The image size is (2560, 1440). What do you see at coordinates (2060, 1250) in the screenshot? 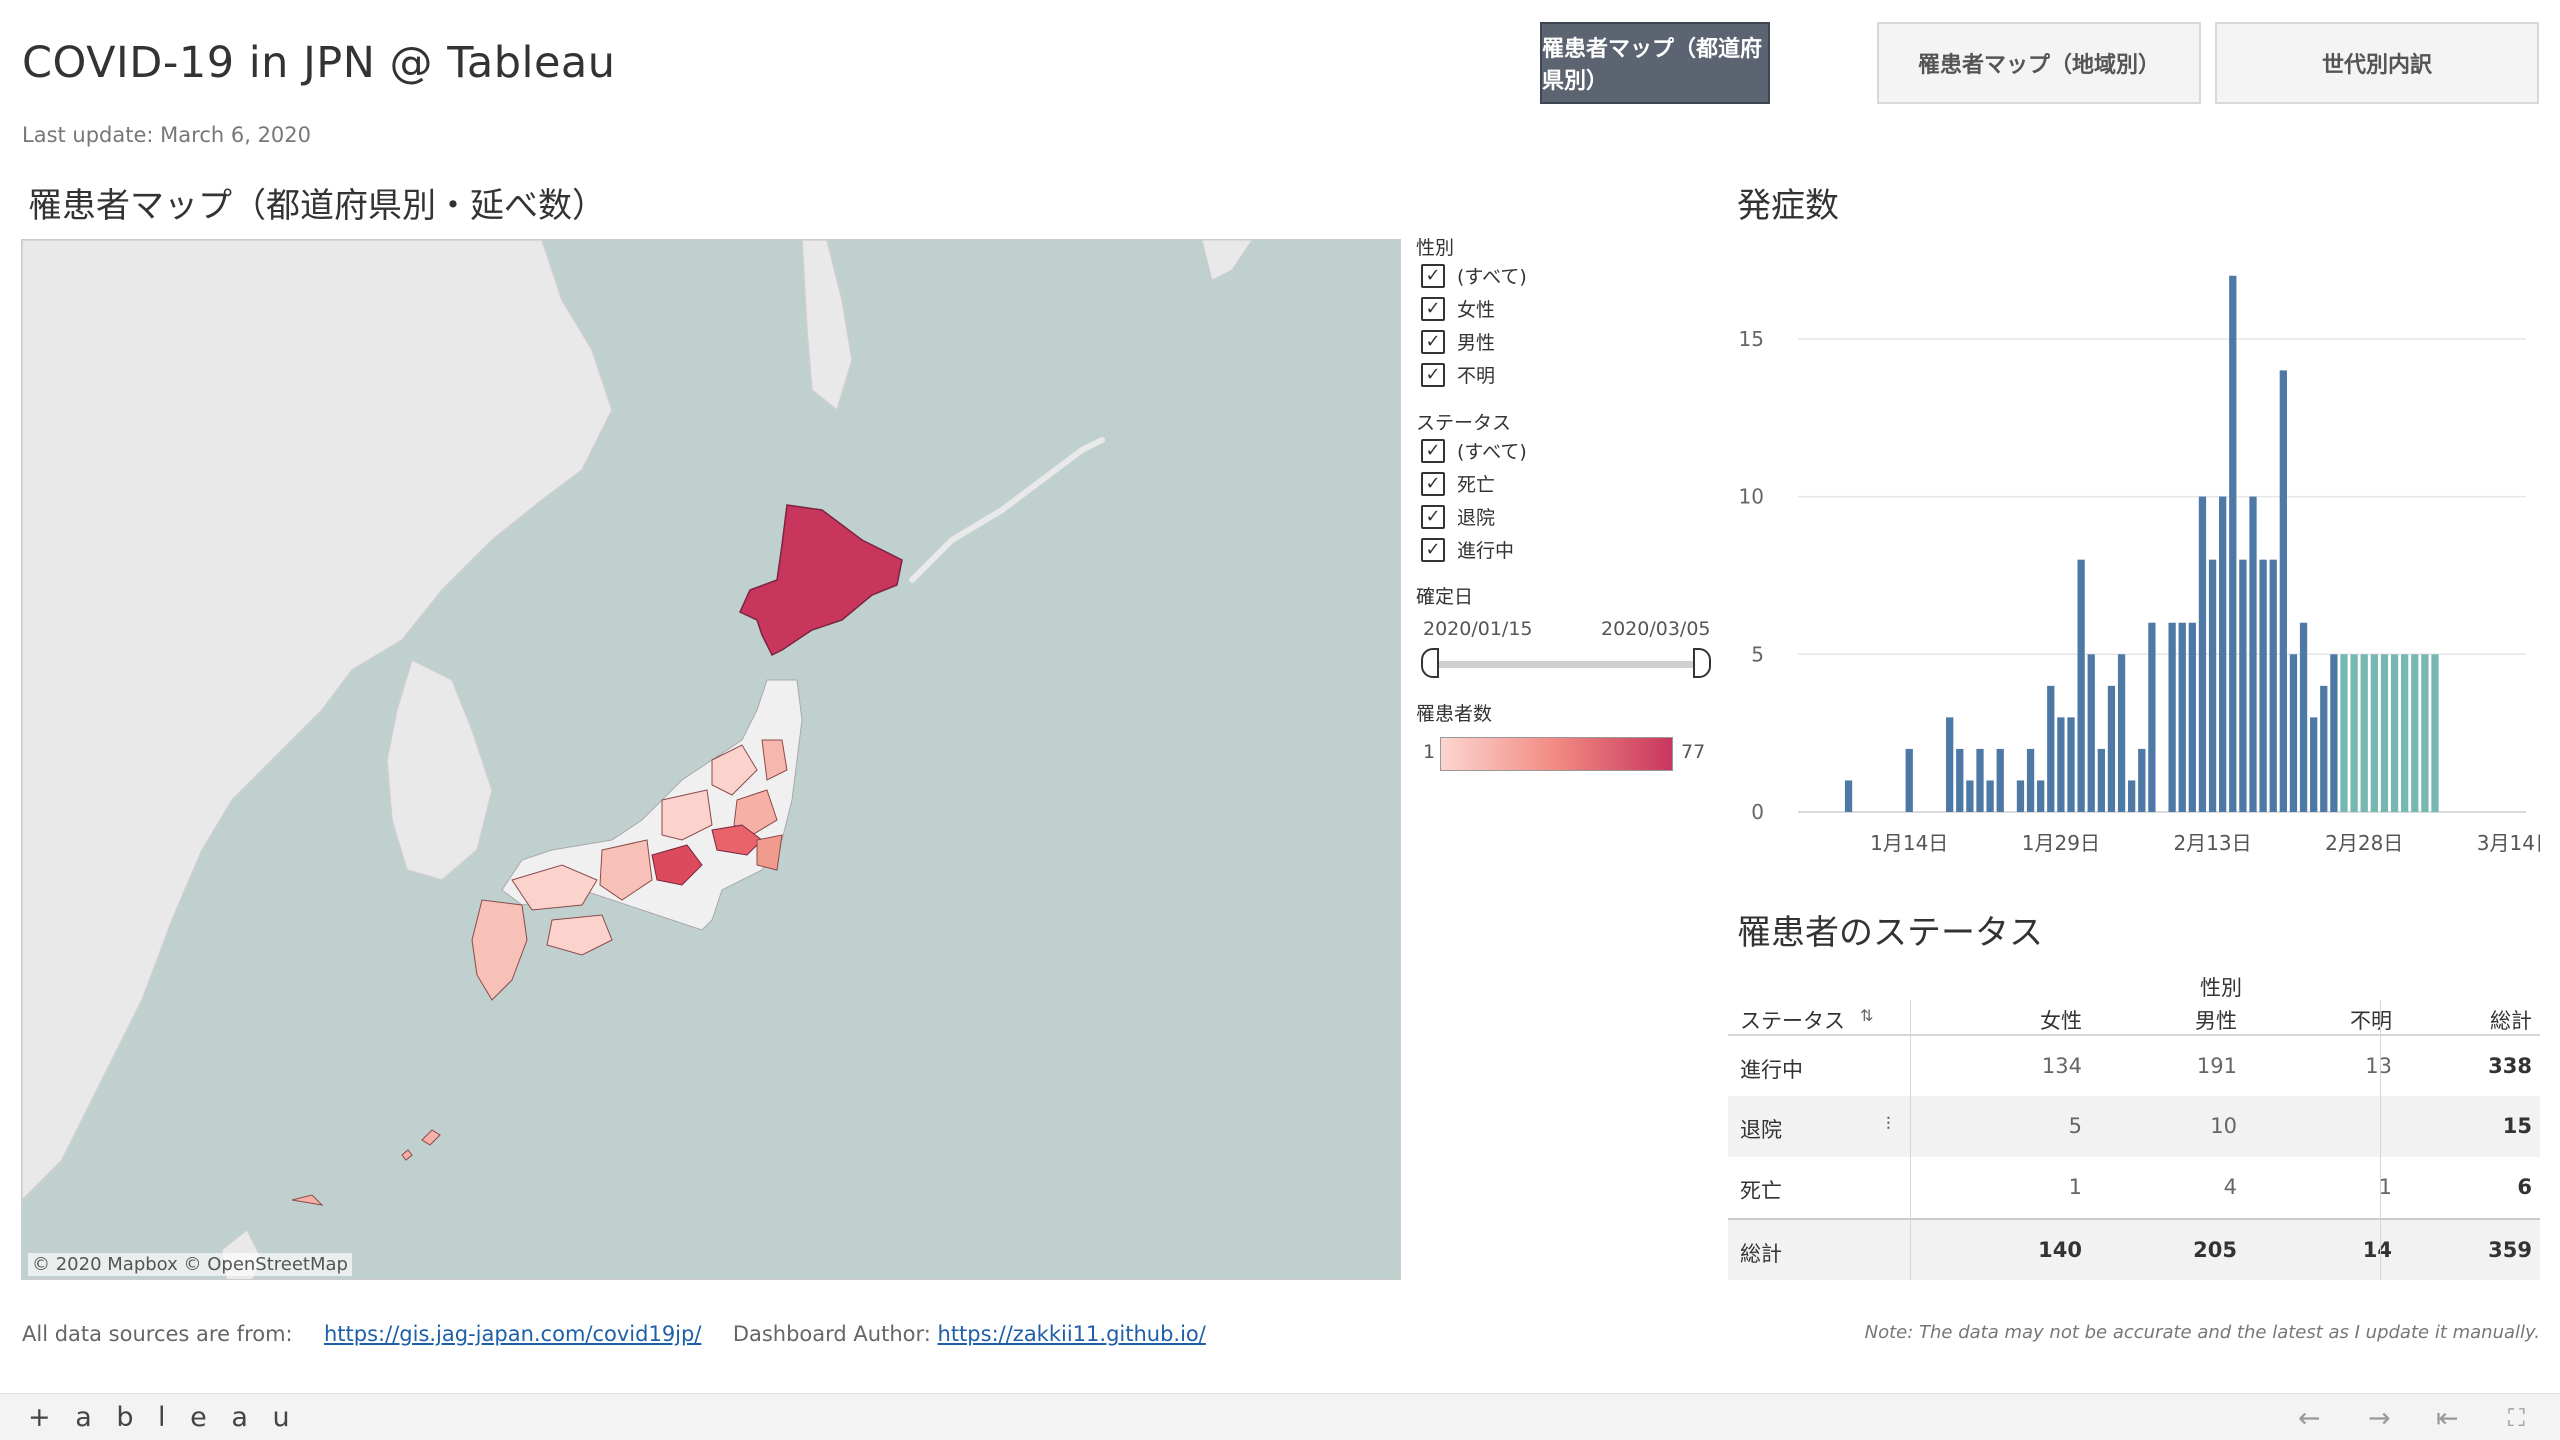
I see `table-cell: 140` at bounding box center [2060, 1250].